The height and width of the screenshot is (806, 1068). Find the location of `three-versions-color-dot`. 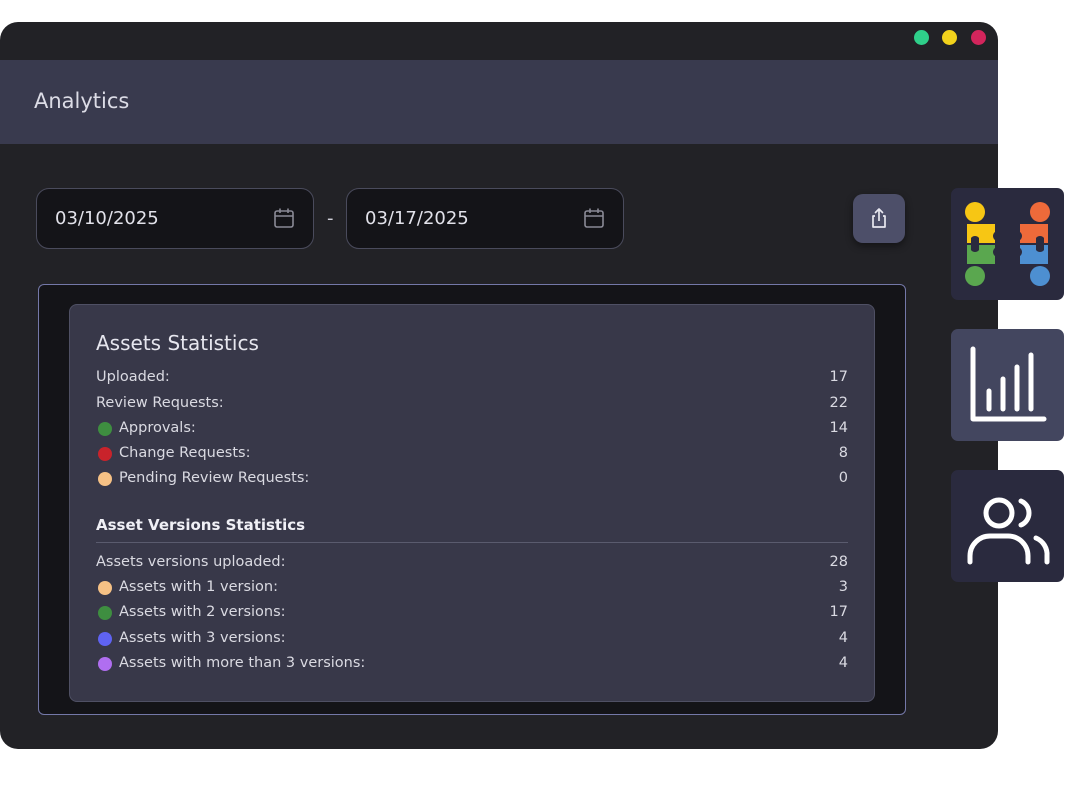

three-versions-color-dot is located at coordinates (105, 639).